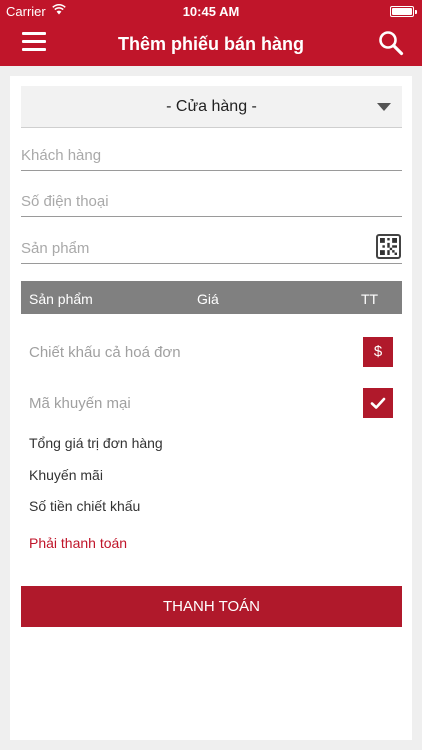 Image resolution: width=422 pixels, height=750 pixels. I want to click on nav-bar: Thêm phiếu bán hàng, so click(211, 44).